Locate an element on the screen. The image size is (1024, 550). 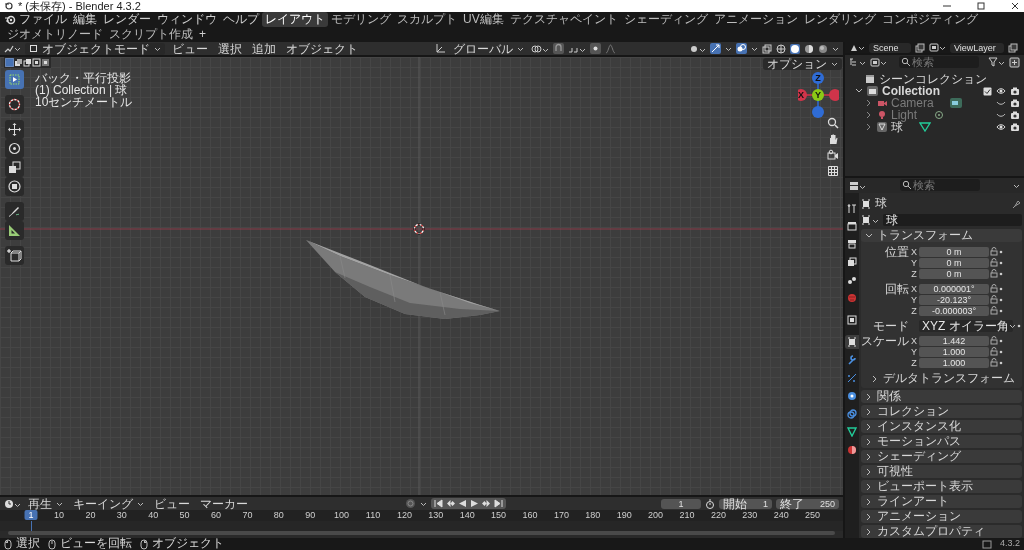
filter-icon is located at coordinates (996, 62).